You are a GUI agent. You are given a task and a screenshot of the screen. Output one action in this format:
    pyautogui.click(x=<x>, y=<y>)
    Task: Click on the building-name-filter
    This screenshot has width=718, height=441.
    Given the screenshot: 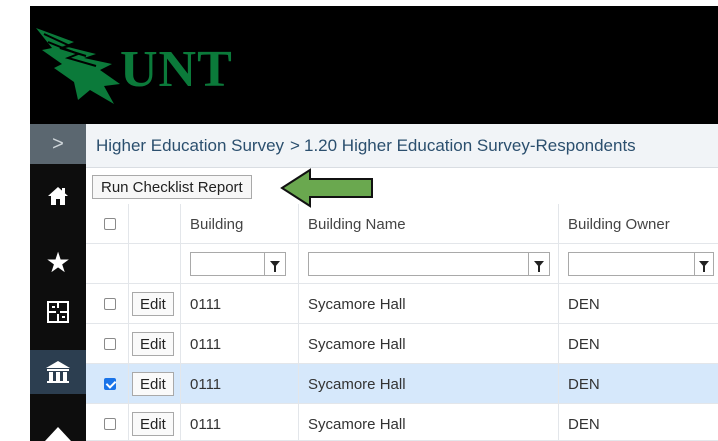 What is the action you would take?
    pyautogui.click(x=429, y=264)
    